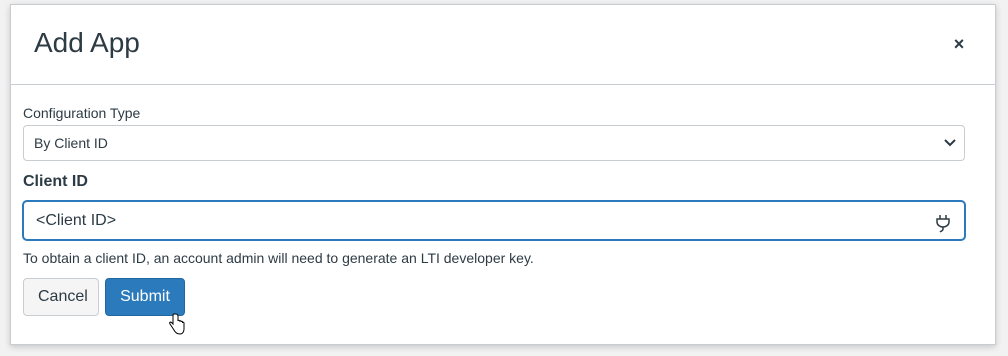  I want to click on hand-cursor-icon, so click(177, 324).